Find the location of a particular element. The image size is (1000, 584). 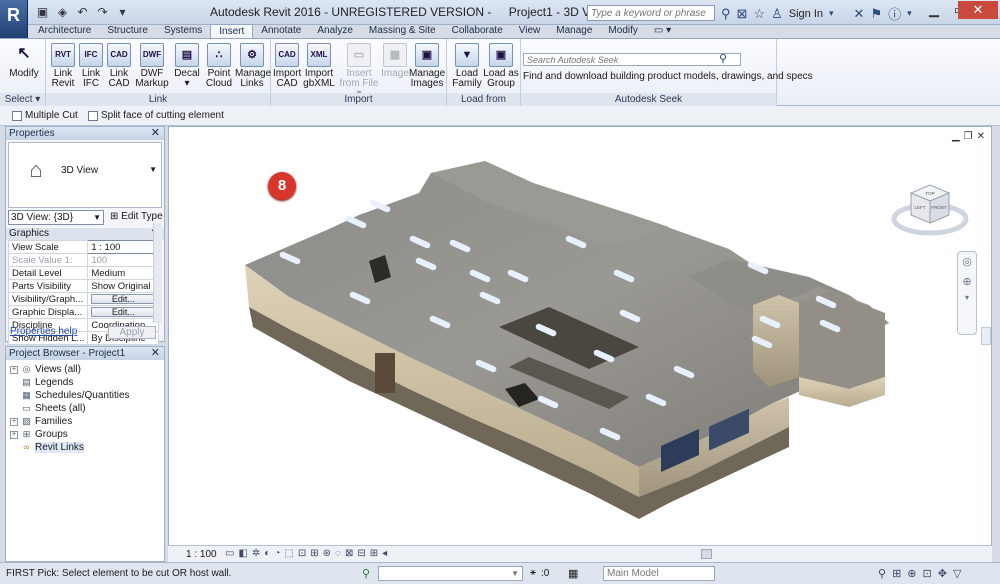

view-scale-field: 1 : 100 is located at coordinates (123, 247).